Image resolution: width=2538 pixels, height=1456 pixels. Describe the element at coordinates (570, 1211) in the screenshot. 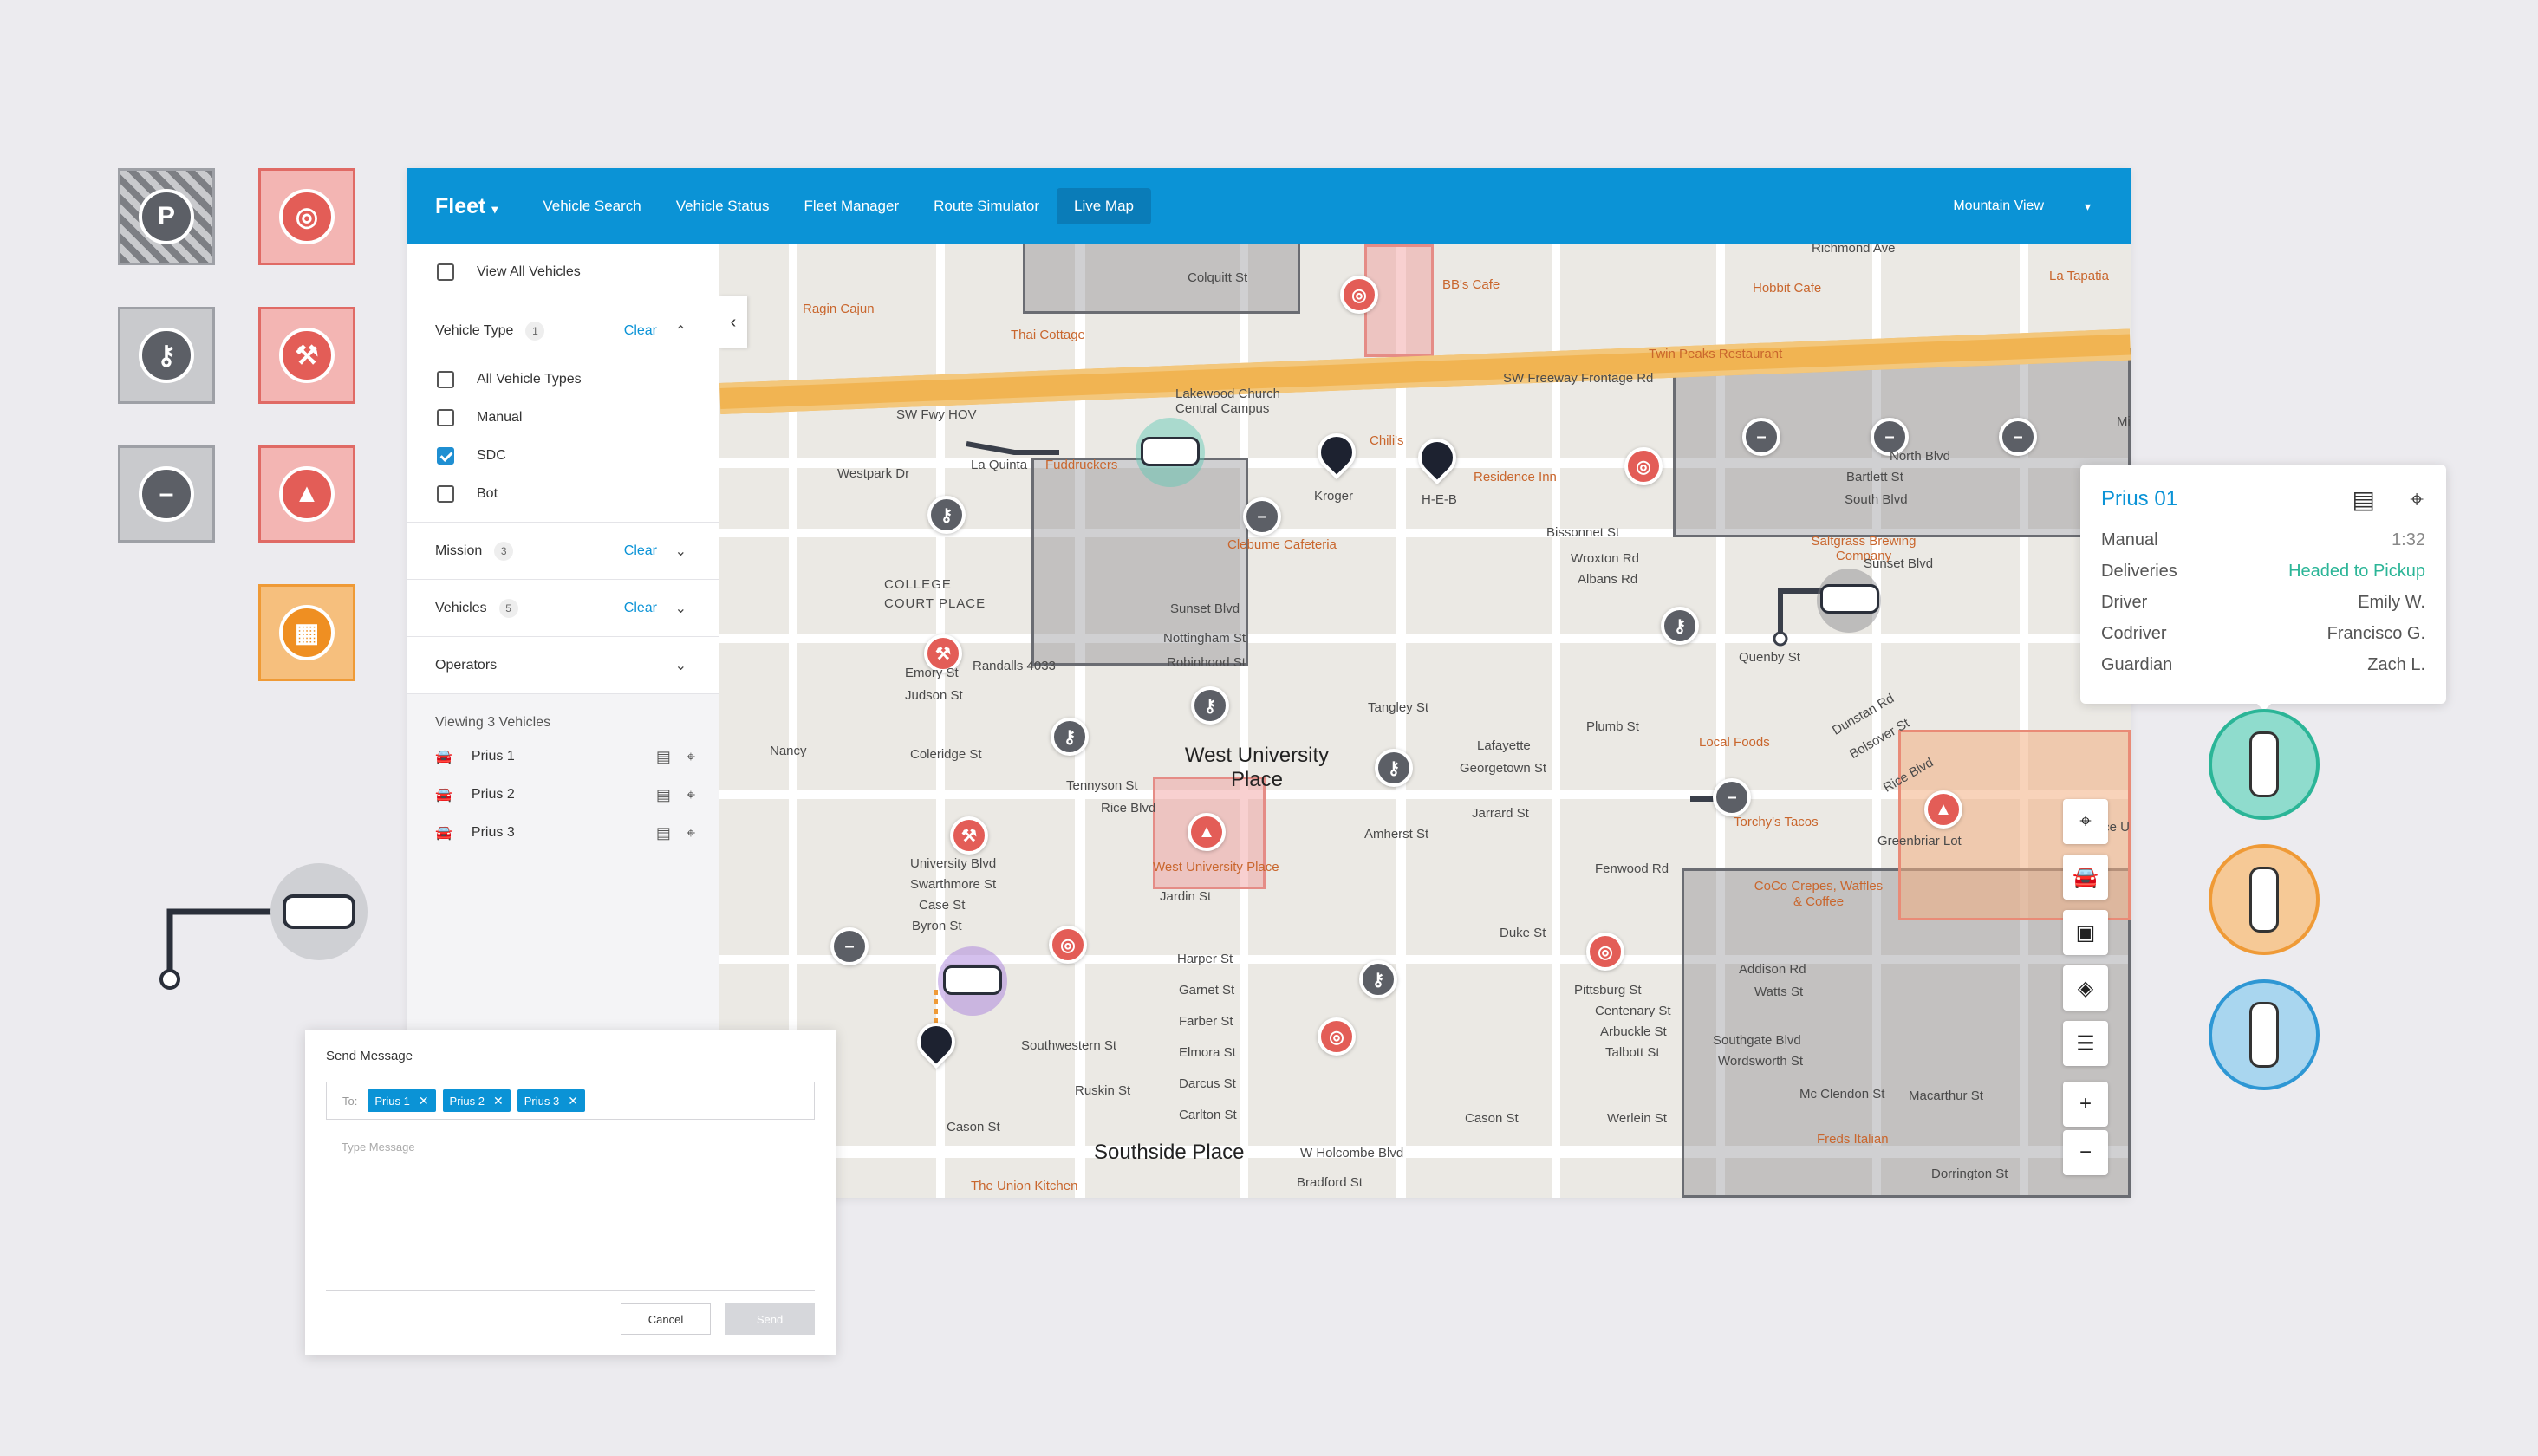

I see `message-textarea: Type Message` at that location.